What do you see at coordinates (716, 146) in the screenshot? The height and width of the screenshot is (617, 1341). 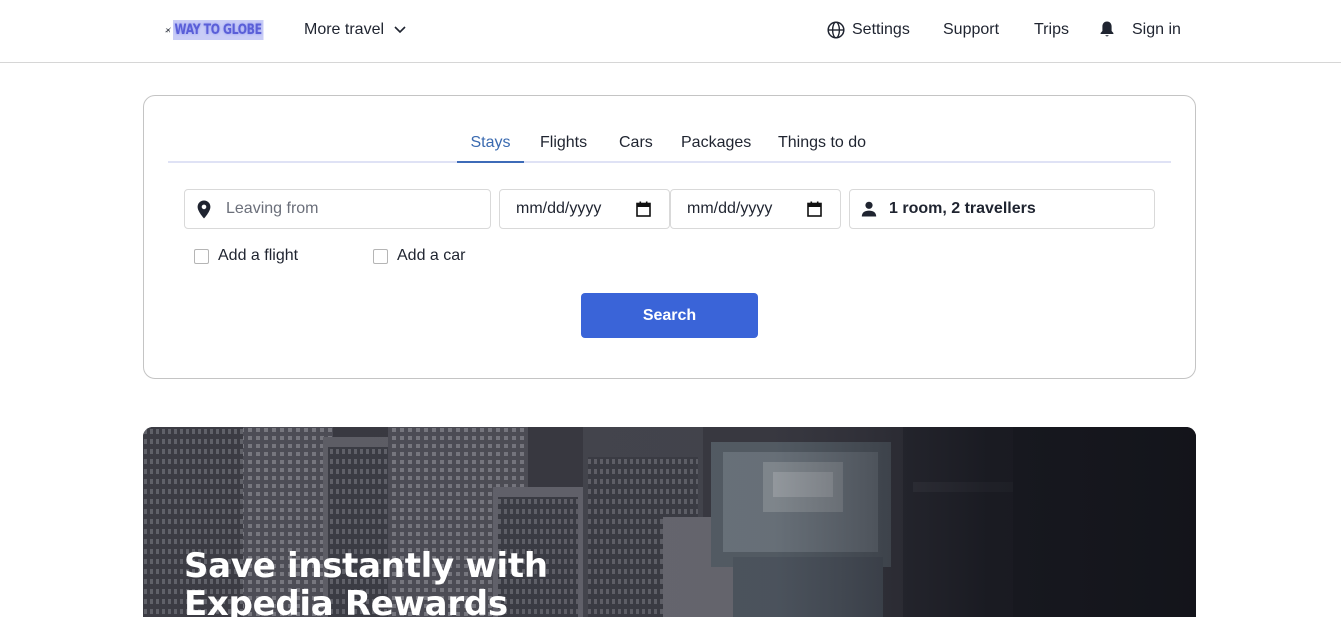 I see `tab-packages: Packages` at bounding box center [716, 146].